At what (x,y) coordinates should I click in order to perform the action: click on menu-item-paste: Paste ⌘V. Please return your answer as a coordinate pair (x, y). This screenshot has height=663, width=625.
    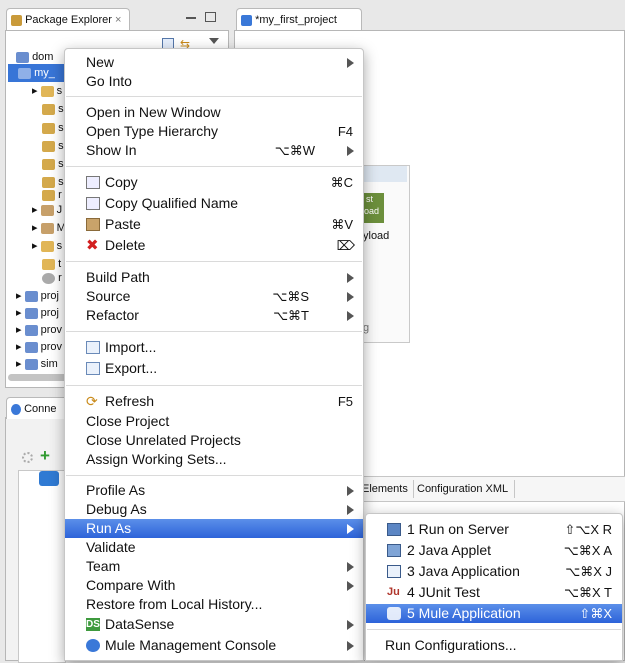
    Looking at the image, I should click on (214, 224).